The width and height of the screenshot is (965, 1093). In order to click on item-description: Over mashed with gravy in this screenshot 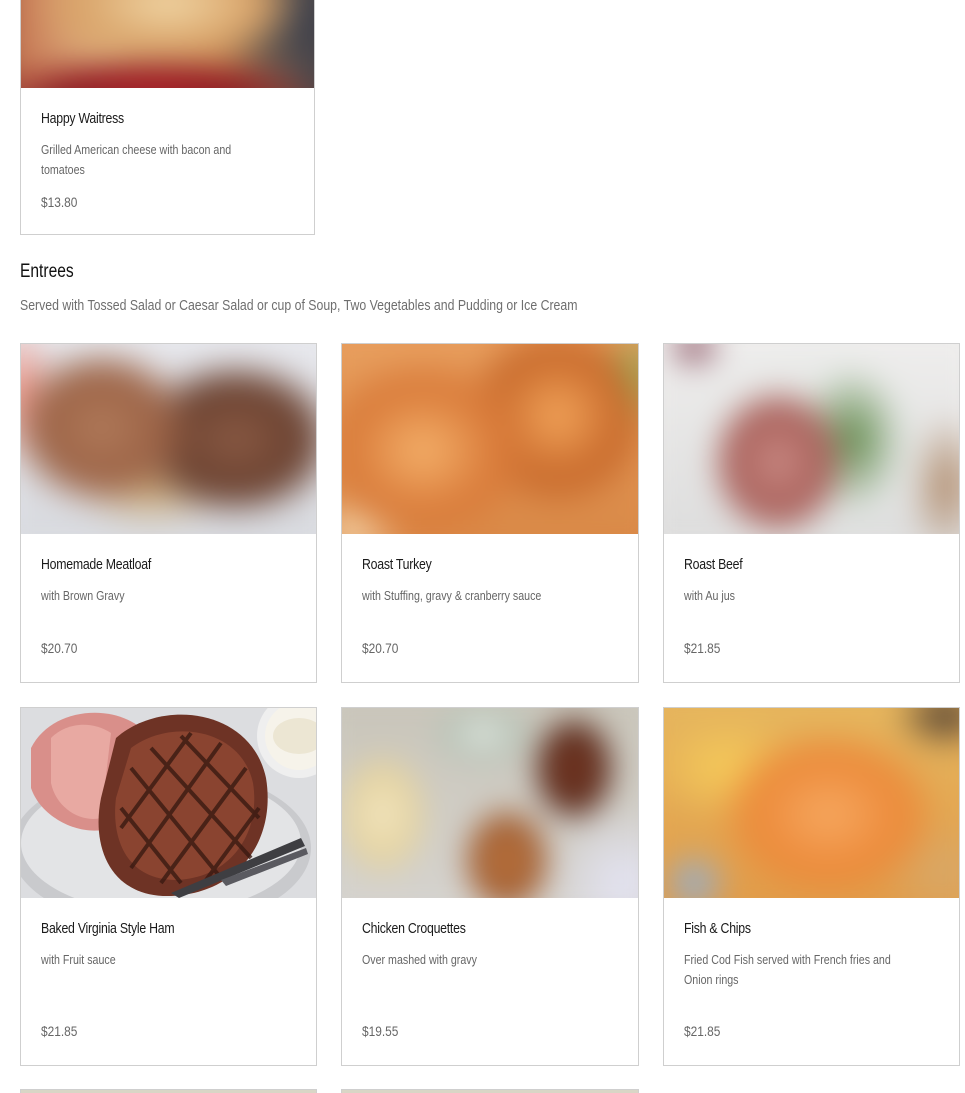, I will do `click(419, 959)`.